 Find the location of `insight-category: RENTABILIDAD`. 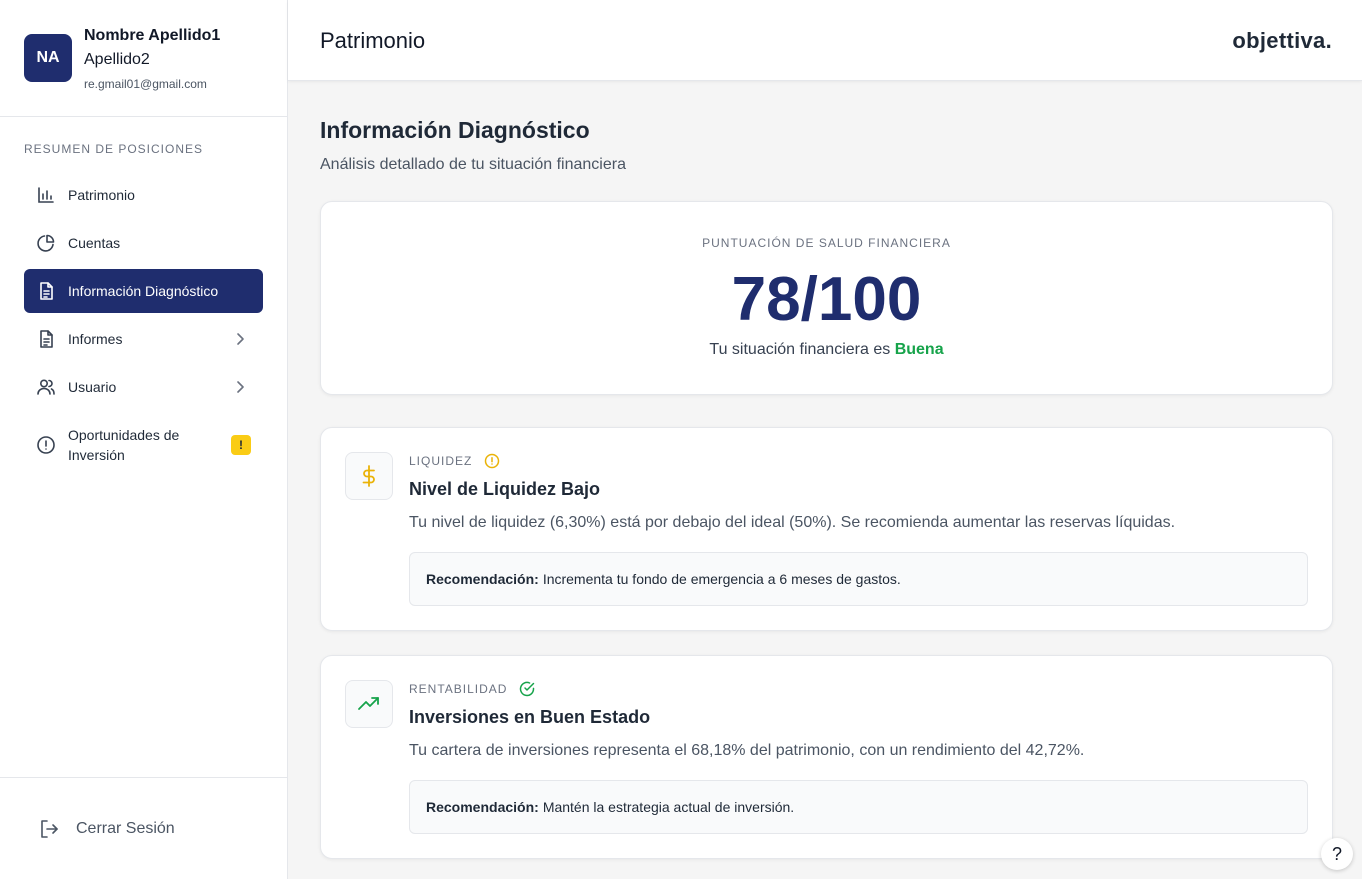

insight-category: RENTABILIDAD is located at coordinates (472, 689).